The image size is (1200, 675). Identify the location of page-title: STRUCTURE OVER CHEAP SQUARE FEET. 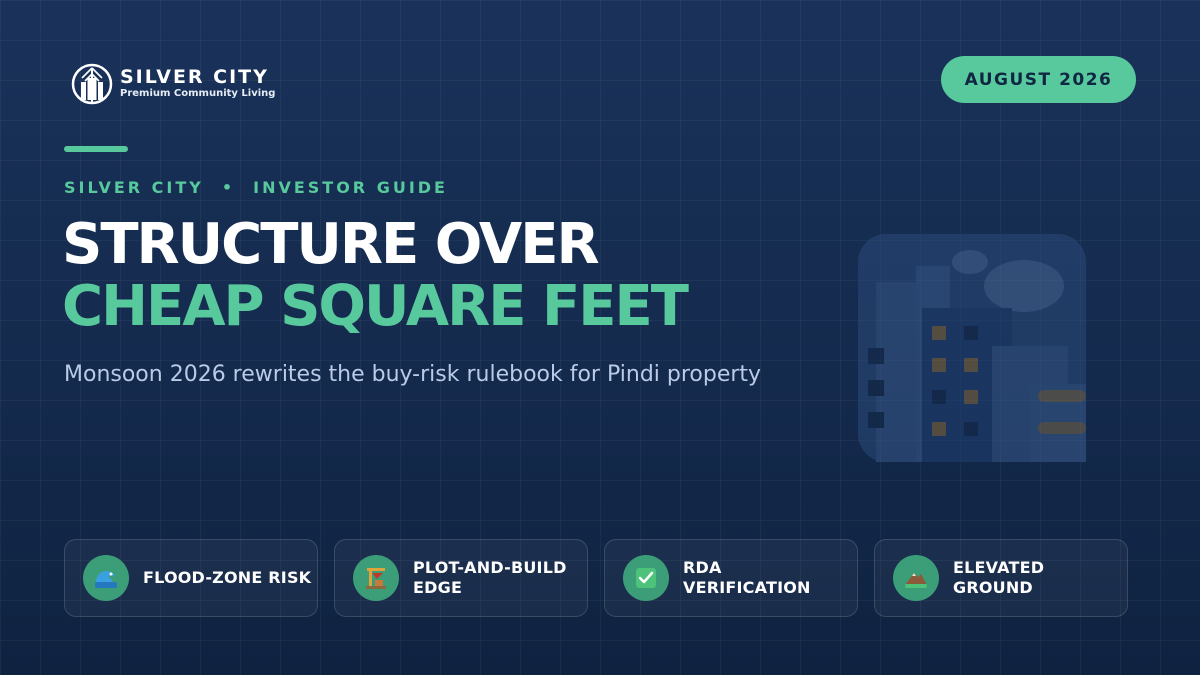
(375, 275).